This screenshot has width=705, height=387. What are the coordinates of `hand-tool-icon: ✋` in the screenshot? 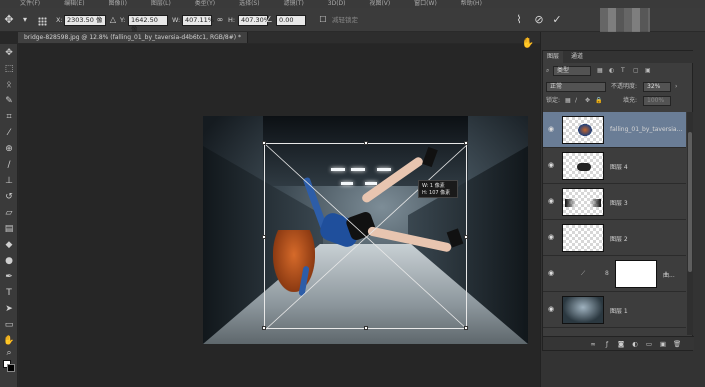 It's located at (9, 341).